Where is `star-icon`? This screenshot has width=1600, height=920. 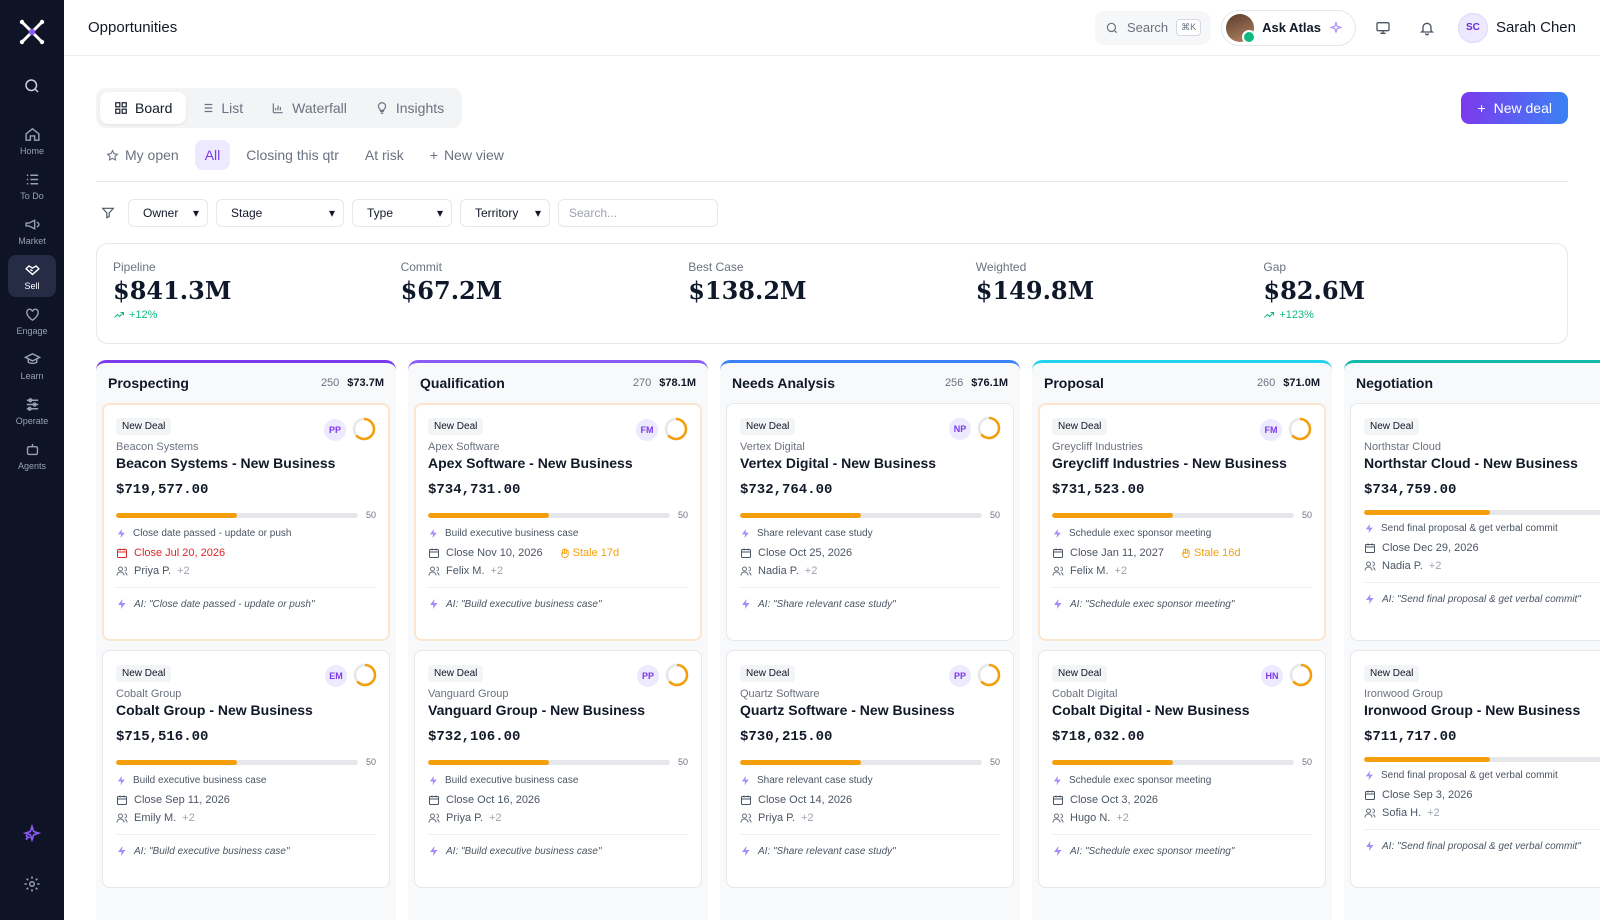
star-icon is located at coordinates (112, 154).